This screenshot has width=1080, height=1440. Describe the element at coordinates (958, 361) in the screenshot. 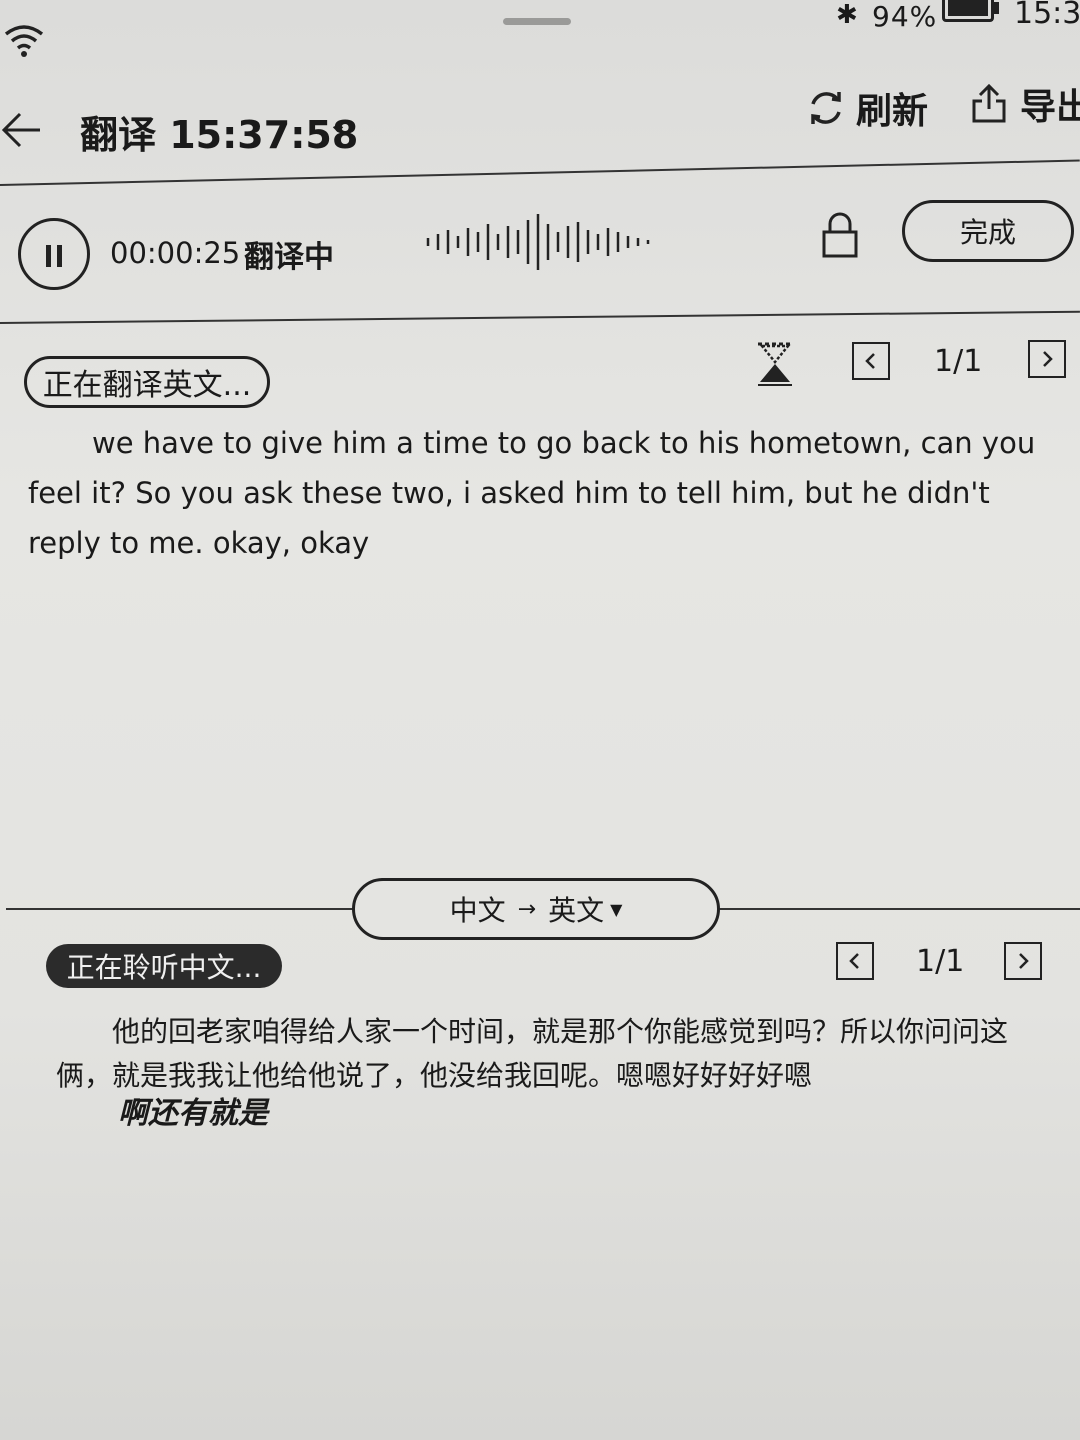

I see `translation-page-indicator: 1/1` at that location.